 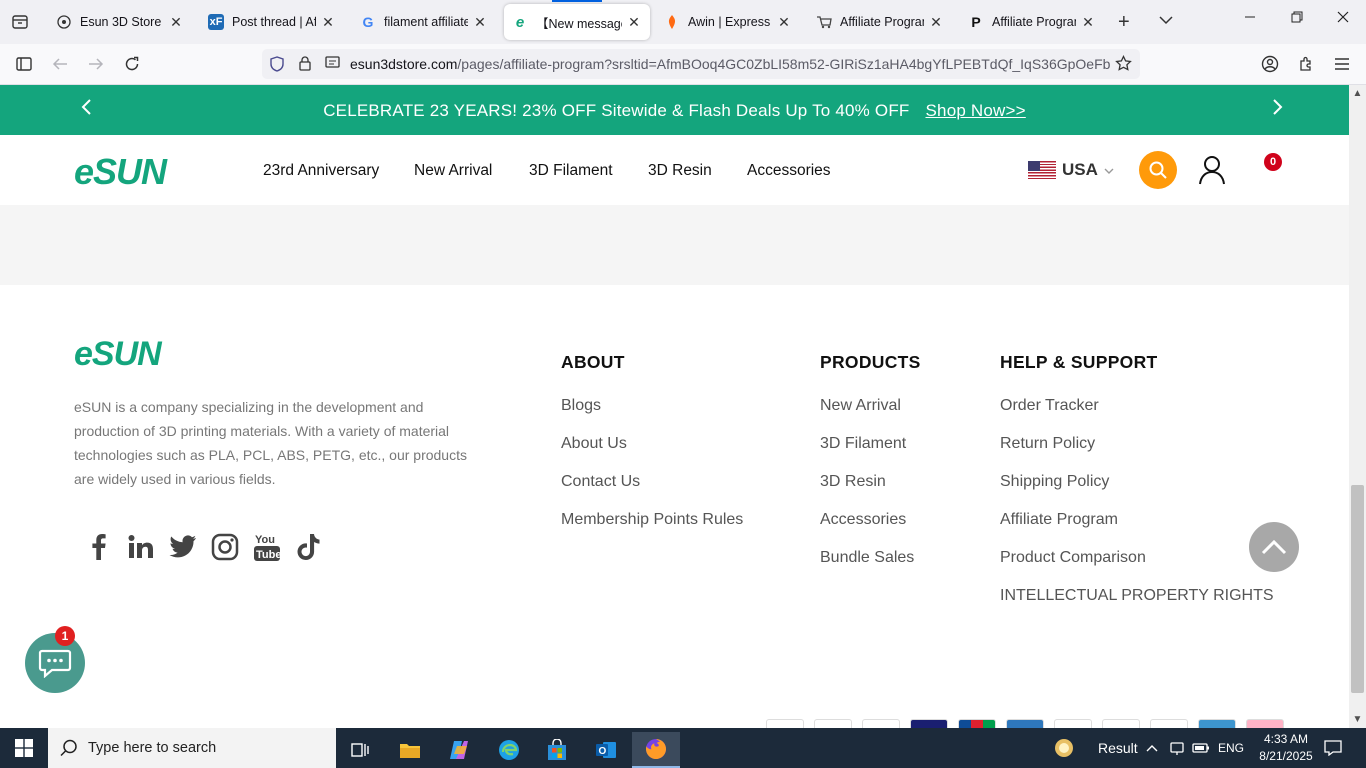 I want to click on menu-icon, so click(x=1342, y=64).